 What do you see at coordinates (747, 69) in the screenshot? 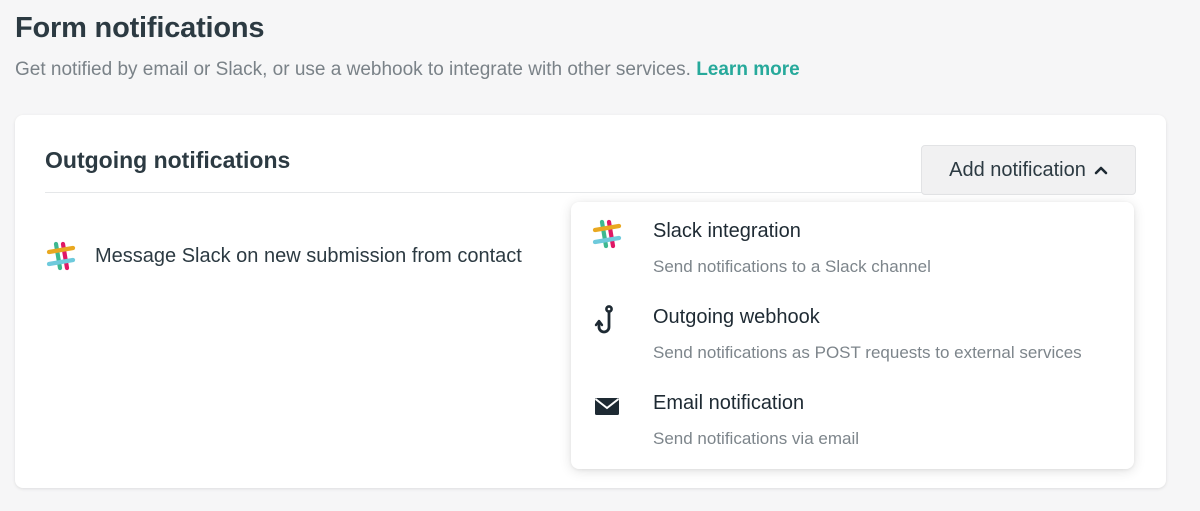
I see `learn-more-link: Learn more` at bounding box center [747, 69].